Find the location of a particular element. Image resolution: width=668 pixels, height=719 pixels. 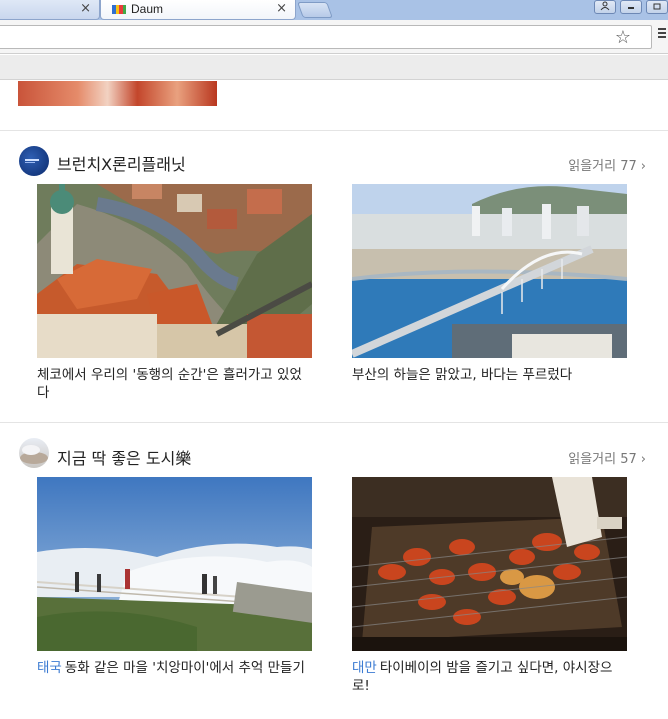

bookmark-star-icon: ☆ is located at coordinates (623, 38).